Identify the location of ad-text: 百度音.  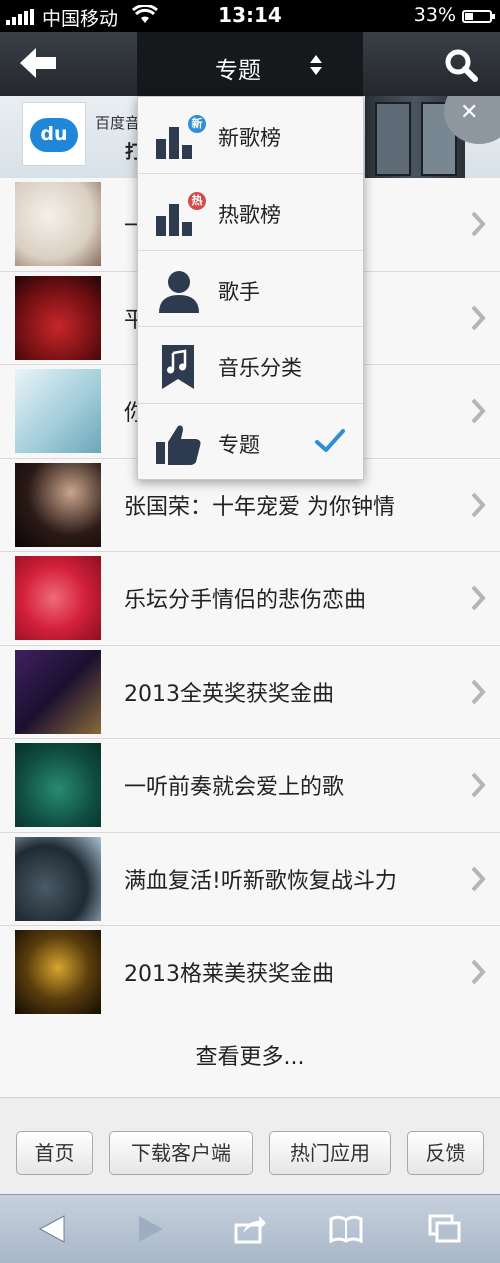
(118, 123).